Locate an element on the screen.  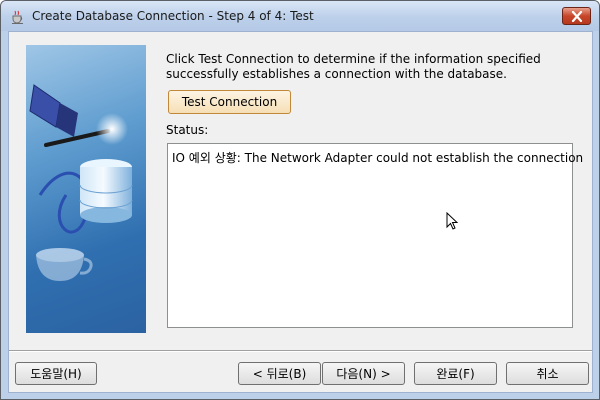
back-button: < 뒤로(B) is located at coordinates (279, 373).